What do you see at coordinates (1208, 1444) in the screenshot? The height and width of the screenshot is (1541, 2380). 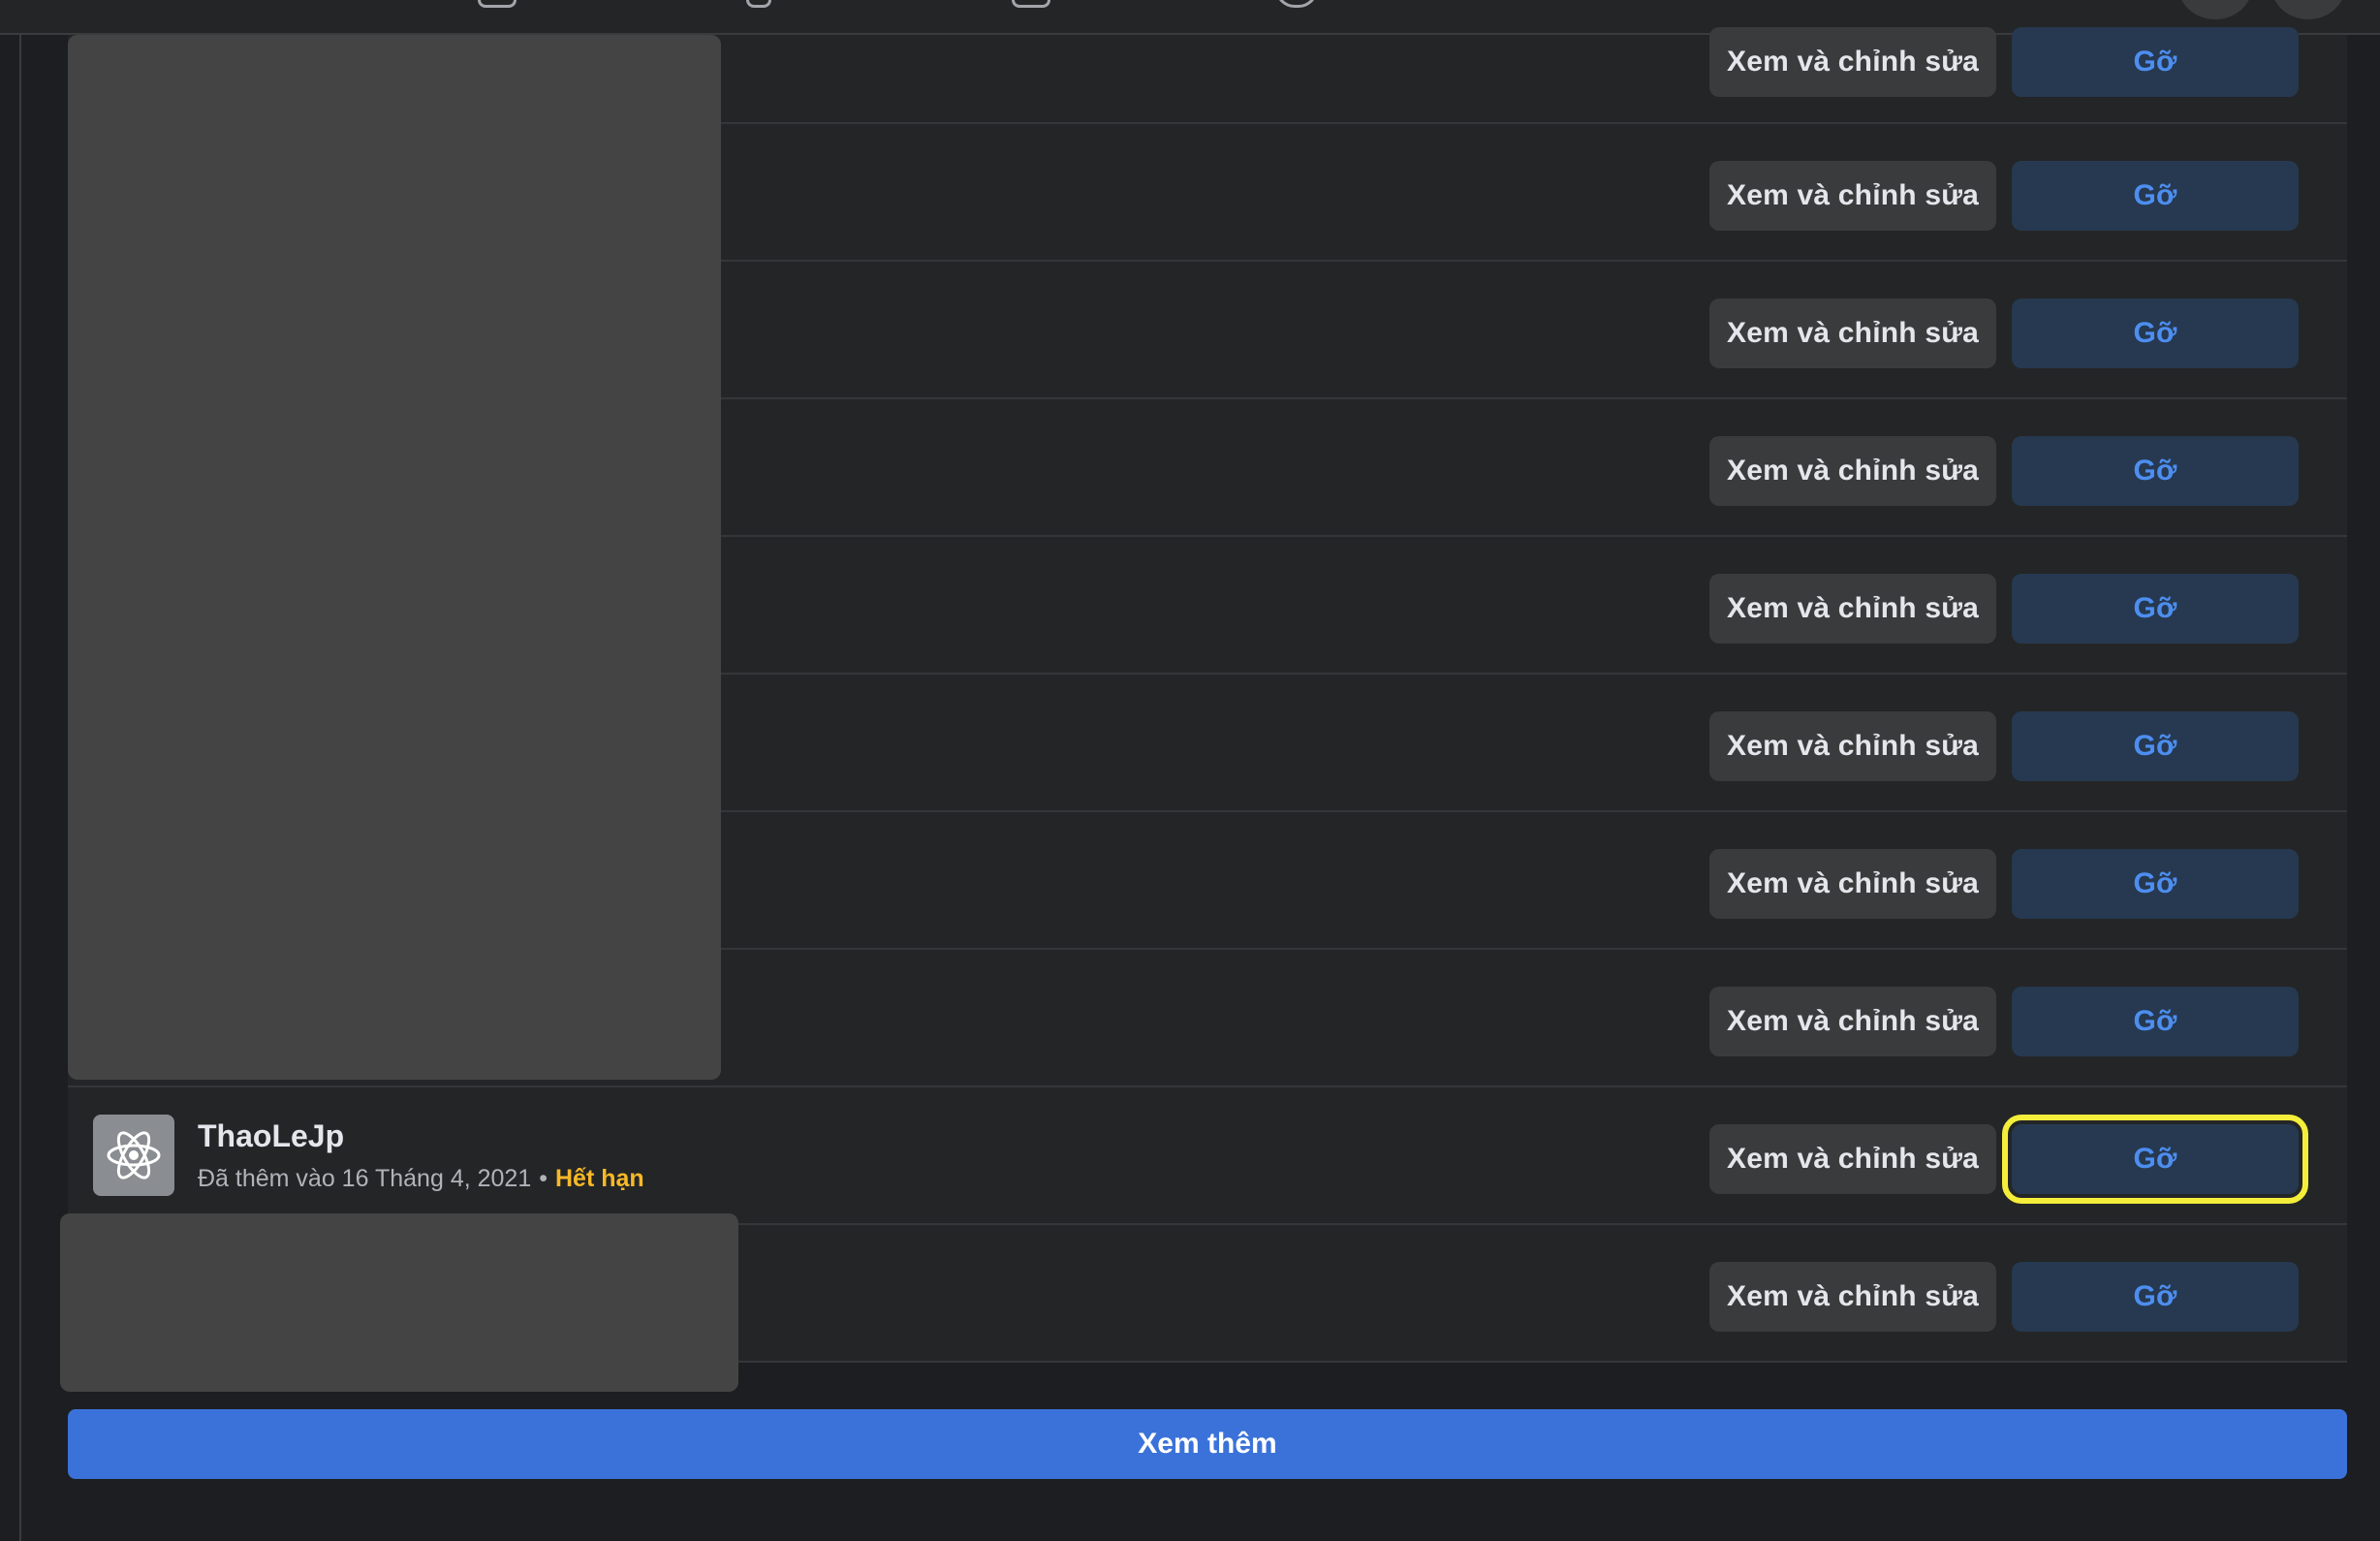 I see `see-more-button: Xem thêm` at bounding box center [1208, 1444].